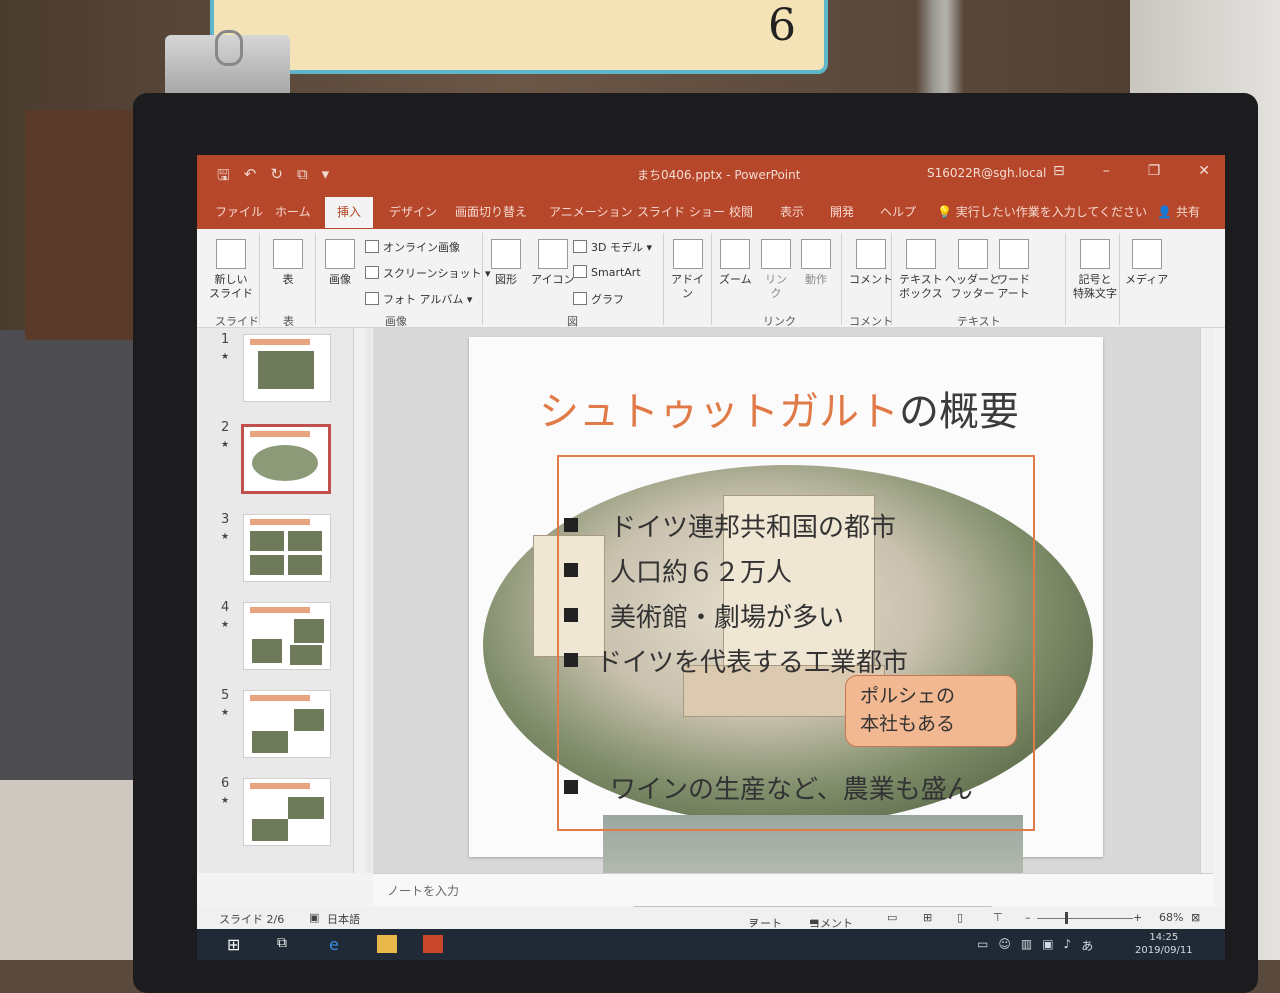 The height and width of the screenshot is (993, 1280). Describe the element at coordinates (1204, 171) in the screenshot. I see `close-icon: ✕` at that location.